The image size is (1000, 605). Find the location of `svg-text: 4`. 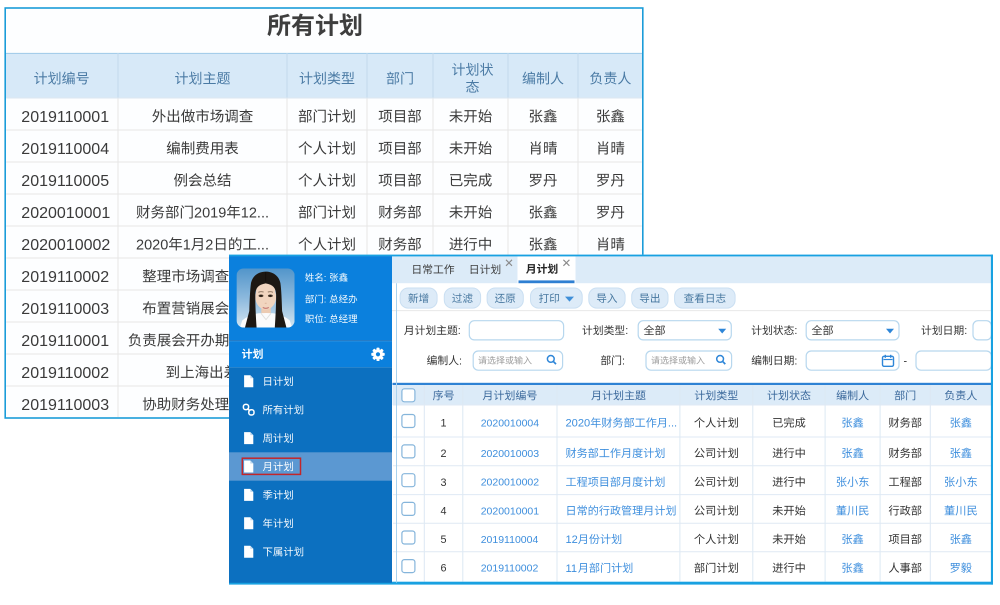

svg-text: 4 is located at coordinates (444, 512).